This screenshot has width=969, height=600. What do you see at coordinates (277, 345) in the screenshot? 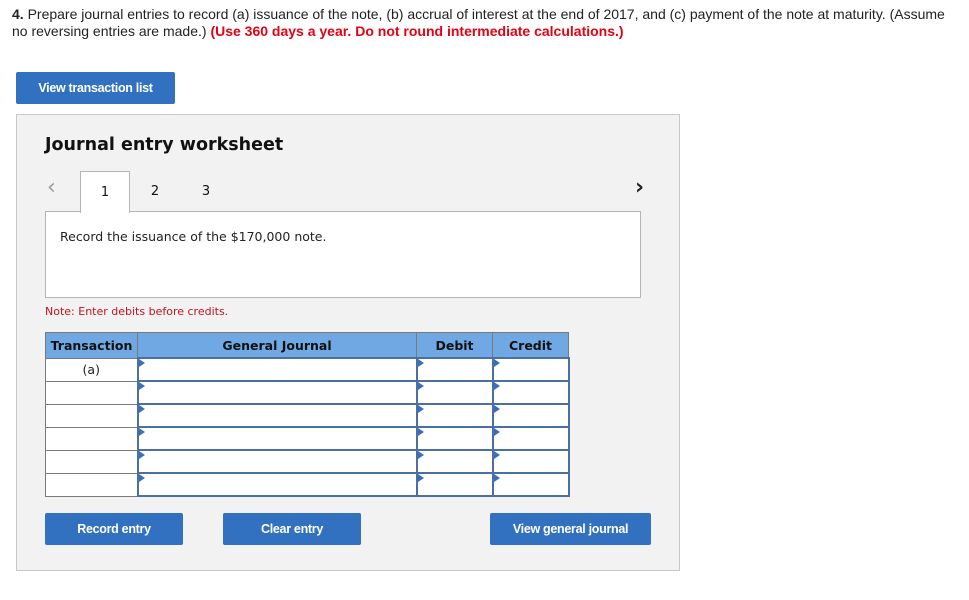
I see `header-general-journal: General Journal` at bounding box center [277, 345].